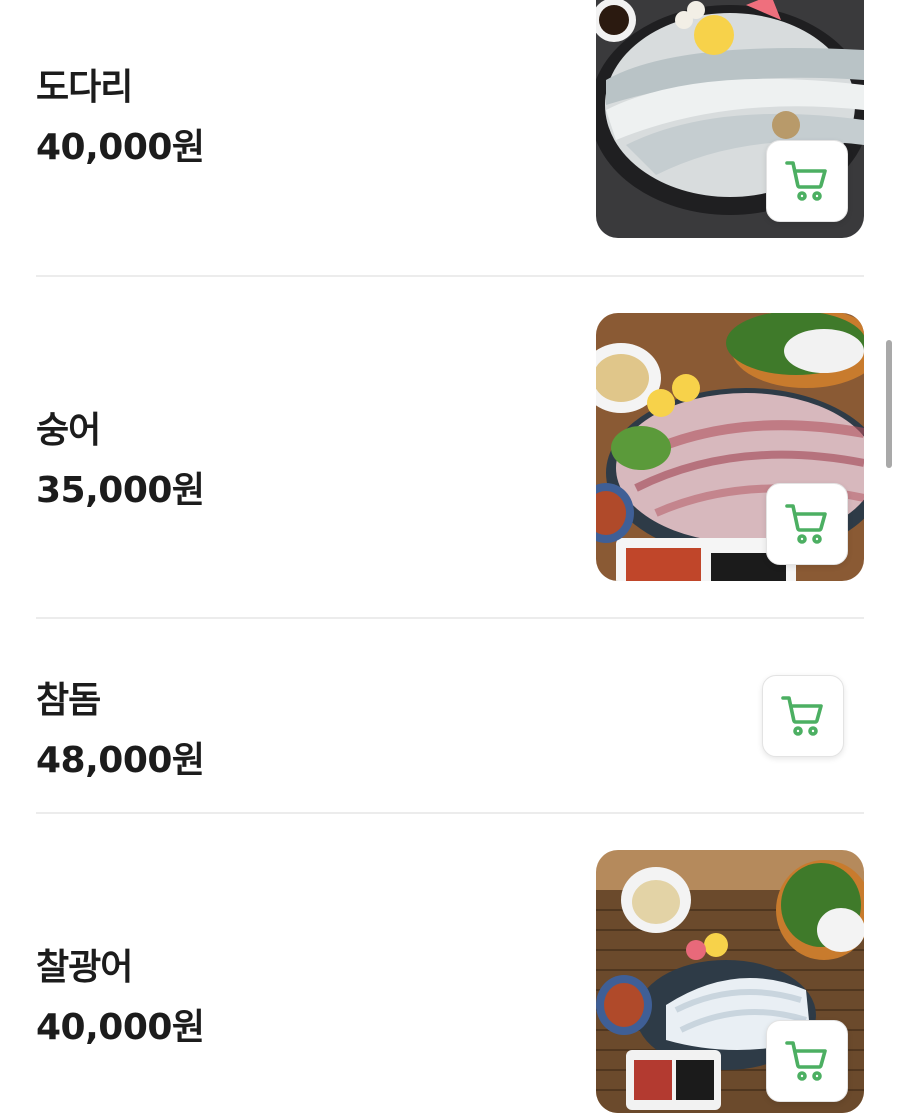 The height and width of the screenshot is (1113, 900). Describe the element at coordinates (889, 404) in the screenshot. I see `scrollbar` at that location.